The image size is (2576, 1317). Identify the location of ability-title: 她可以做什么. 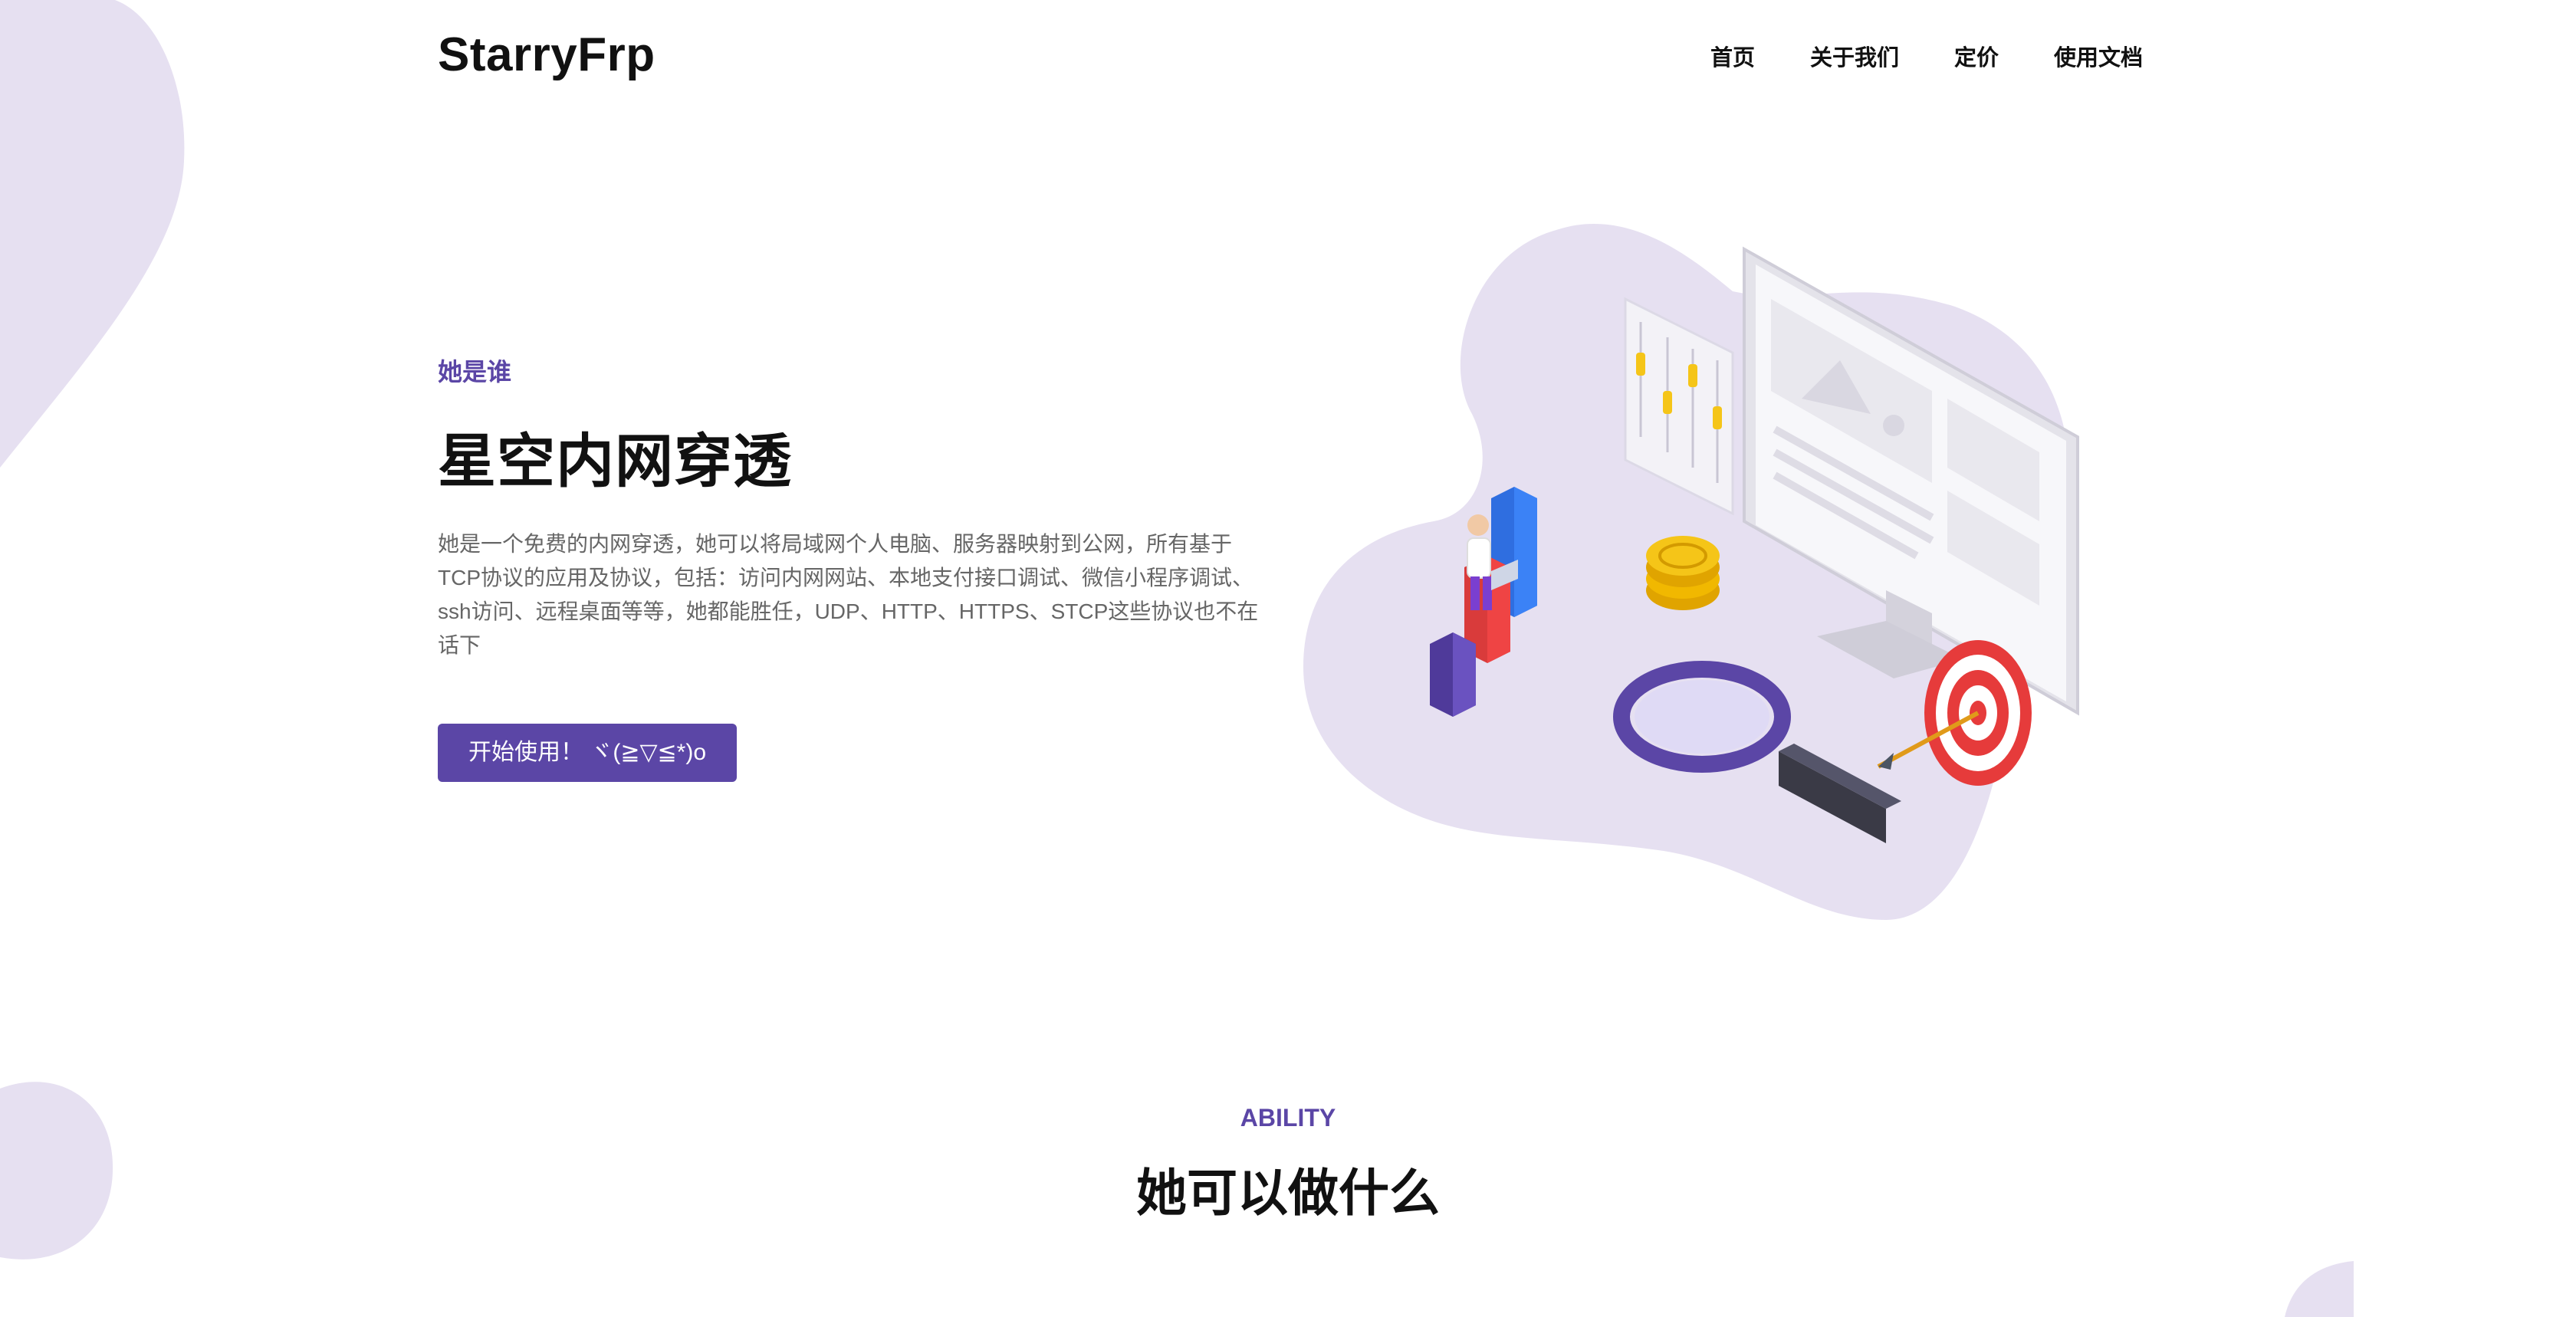
(1288, 1193).